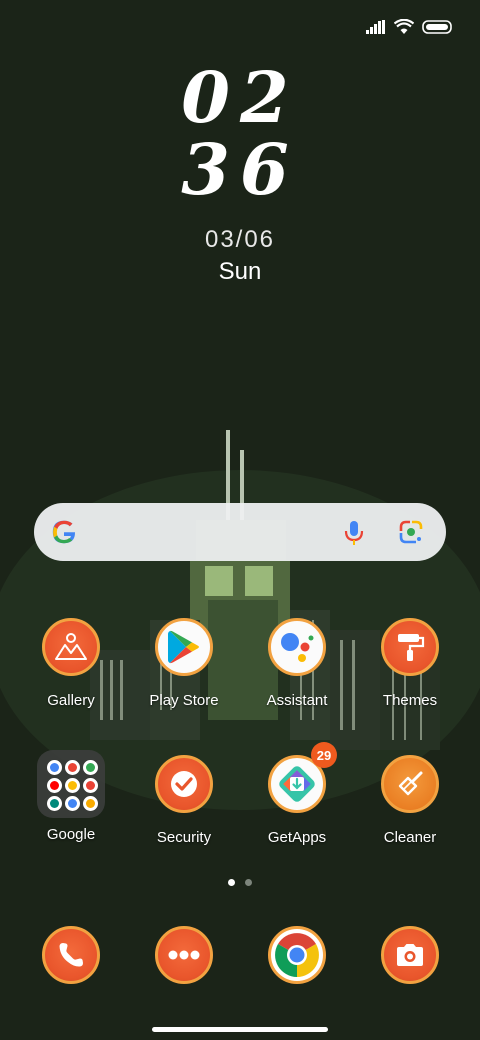 The width and height of the screenshot is (480, 1040). I want to click on download-icon: 29, so click(302, 777).